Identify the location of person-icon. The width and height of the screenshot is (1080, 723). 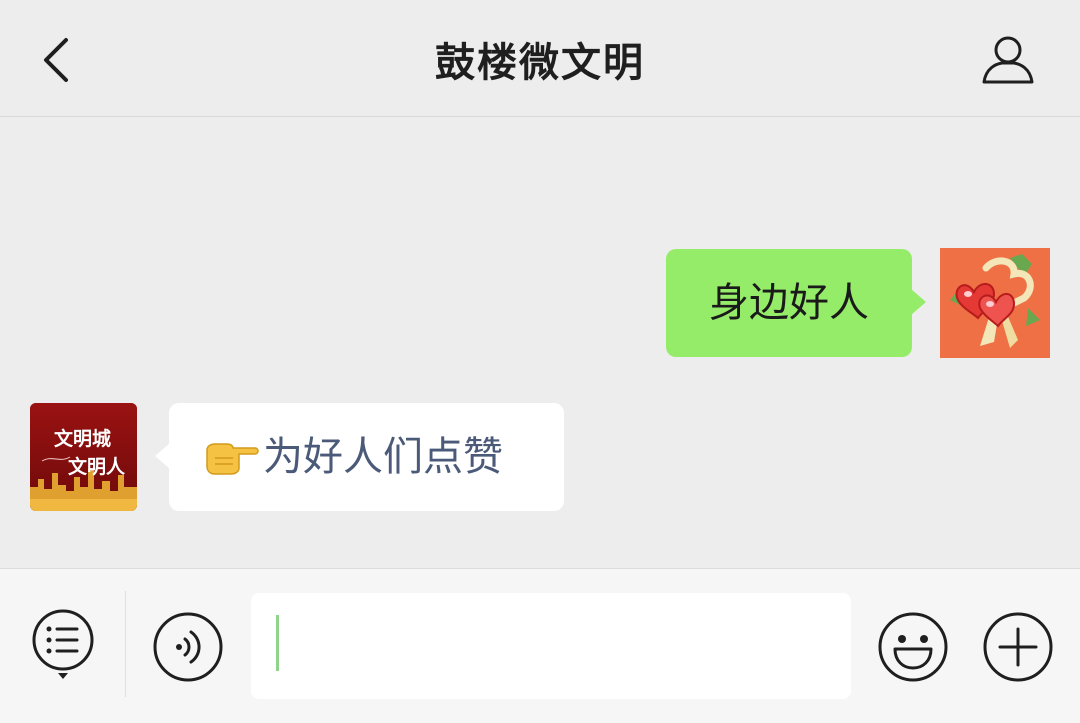
(1008, 60).